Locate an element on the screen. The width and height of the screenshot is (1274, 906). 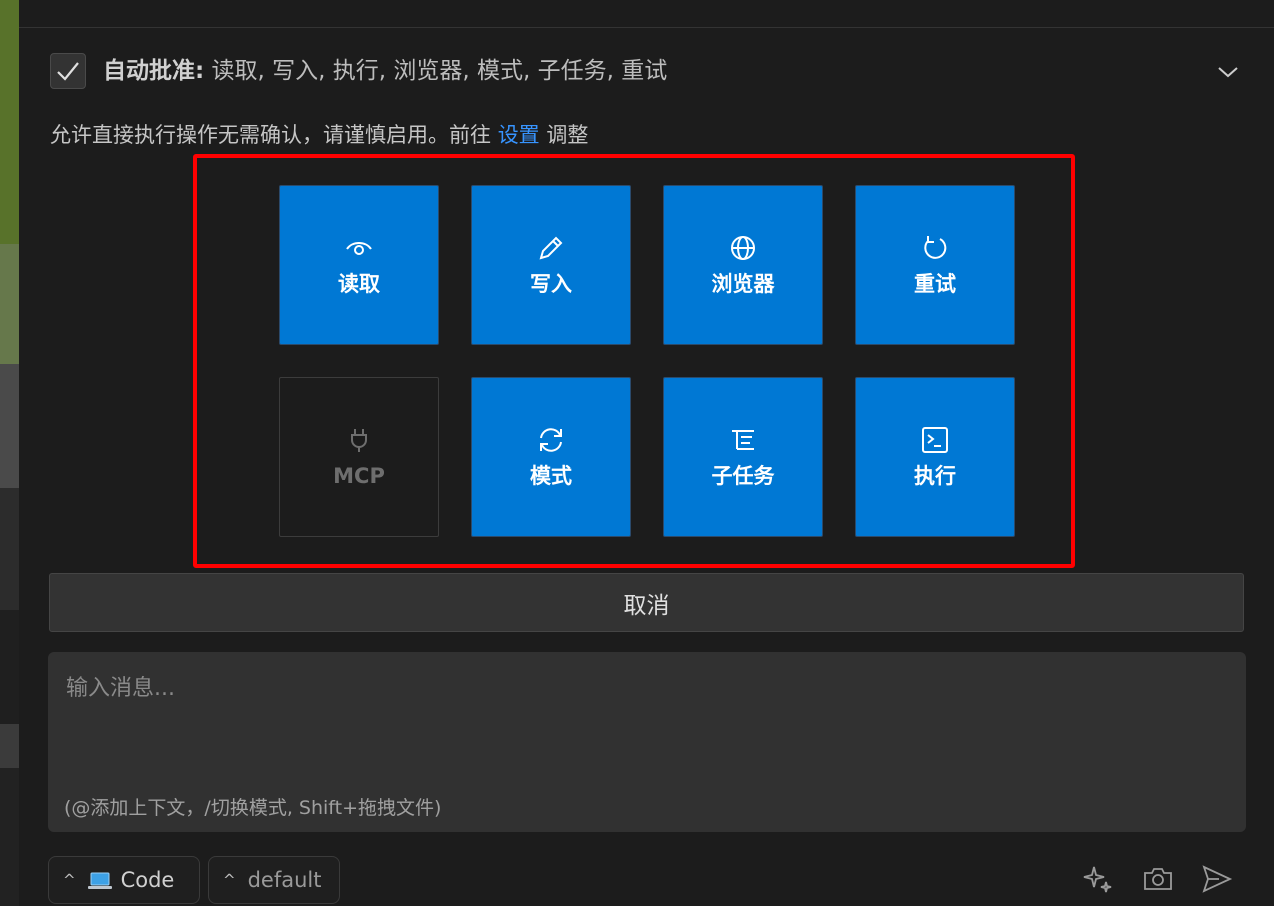
settings-link: 设置 is located at coordinates (519, 135).